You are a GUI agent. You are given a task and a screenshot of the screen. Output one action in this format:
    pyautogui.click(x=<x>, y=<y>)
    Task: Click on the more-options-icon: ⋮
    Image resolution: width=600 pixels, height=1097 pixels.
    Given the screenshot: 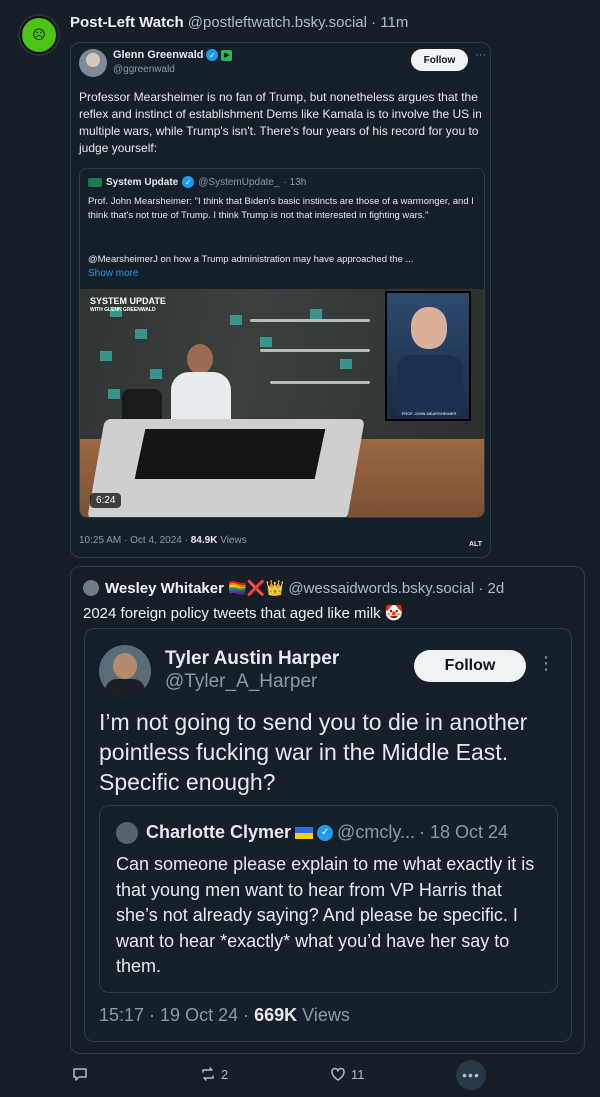 What is the action you would take?
    pyautogui.click(x=546, y=663)
    